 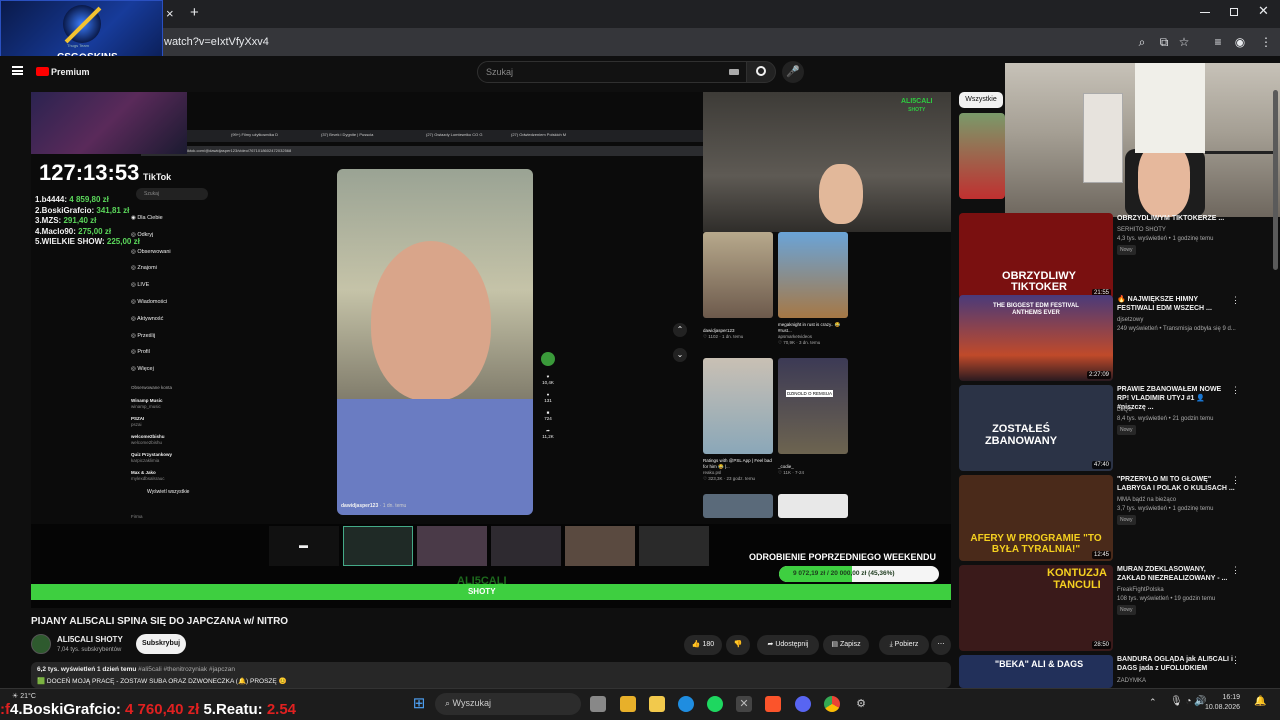 I want to click on recommended-meta: 4,3 tys. wyświetleń • 1 godzinę temu, so click(x=1165, y=239).